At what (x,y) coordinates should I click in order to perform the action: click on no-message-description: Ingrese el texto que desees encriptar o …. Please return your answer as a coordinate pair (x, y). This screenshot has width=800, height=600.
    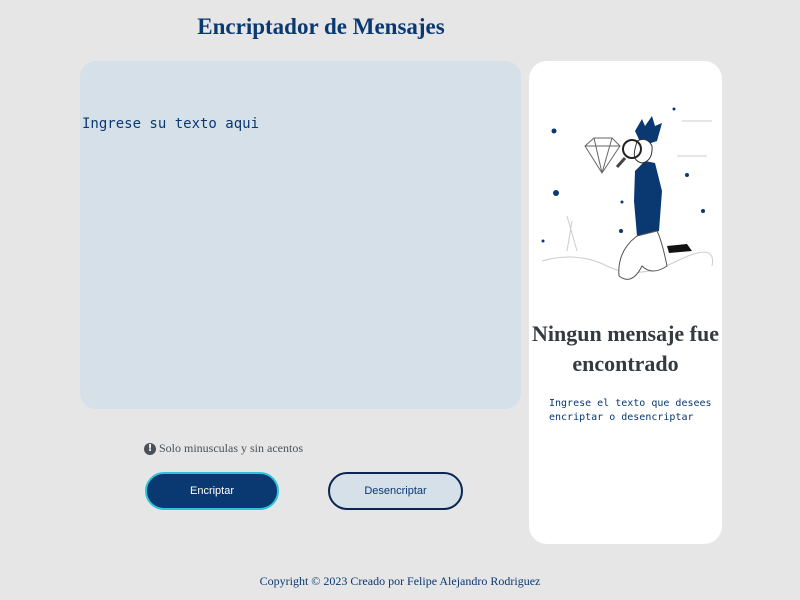
    Looking at the image, I should click on (630, 410).